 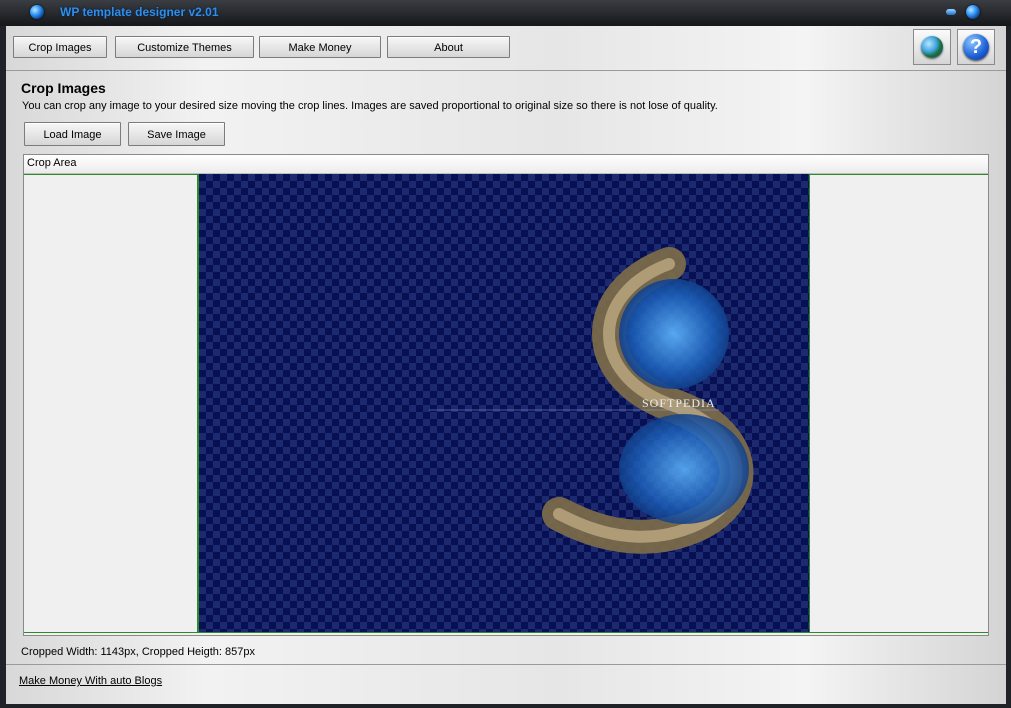 I want to click on softpedia-logo-graphic, so click(x=591, y=400).